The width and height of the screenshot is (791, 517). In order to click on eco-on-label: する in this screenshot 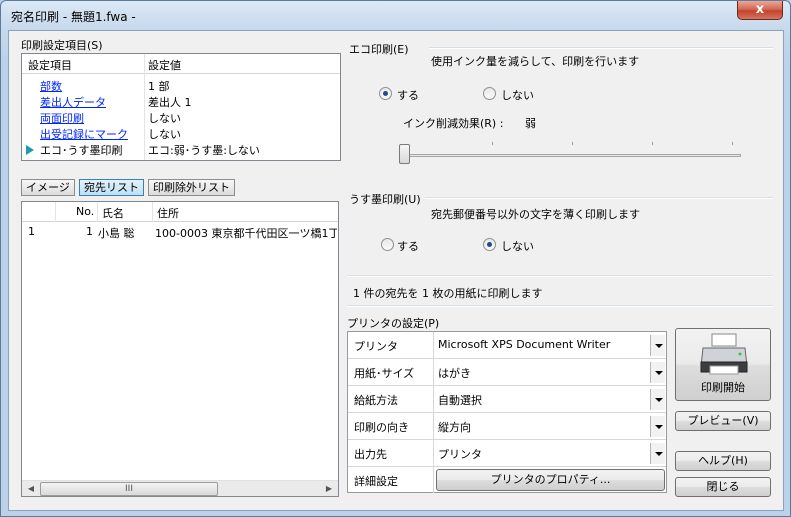, I will do `click(408, 95)`.